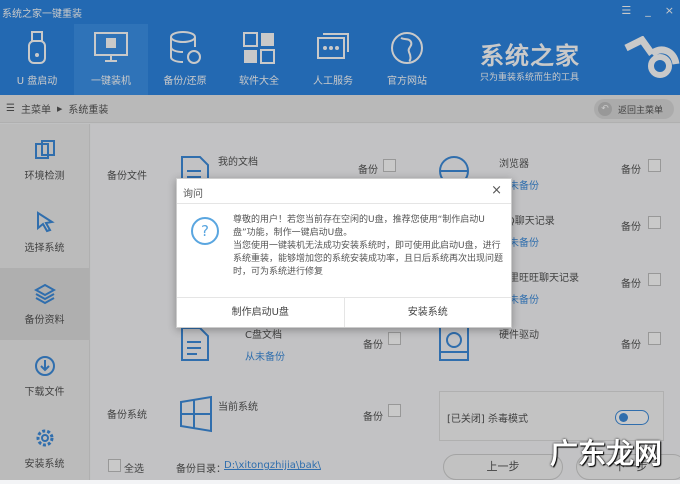  I want to click on close-icon: ×, so click(496, 190).